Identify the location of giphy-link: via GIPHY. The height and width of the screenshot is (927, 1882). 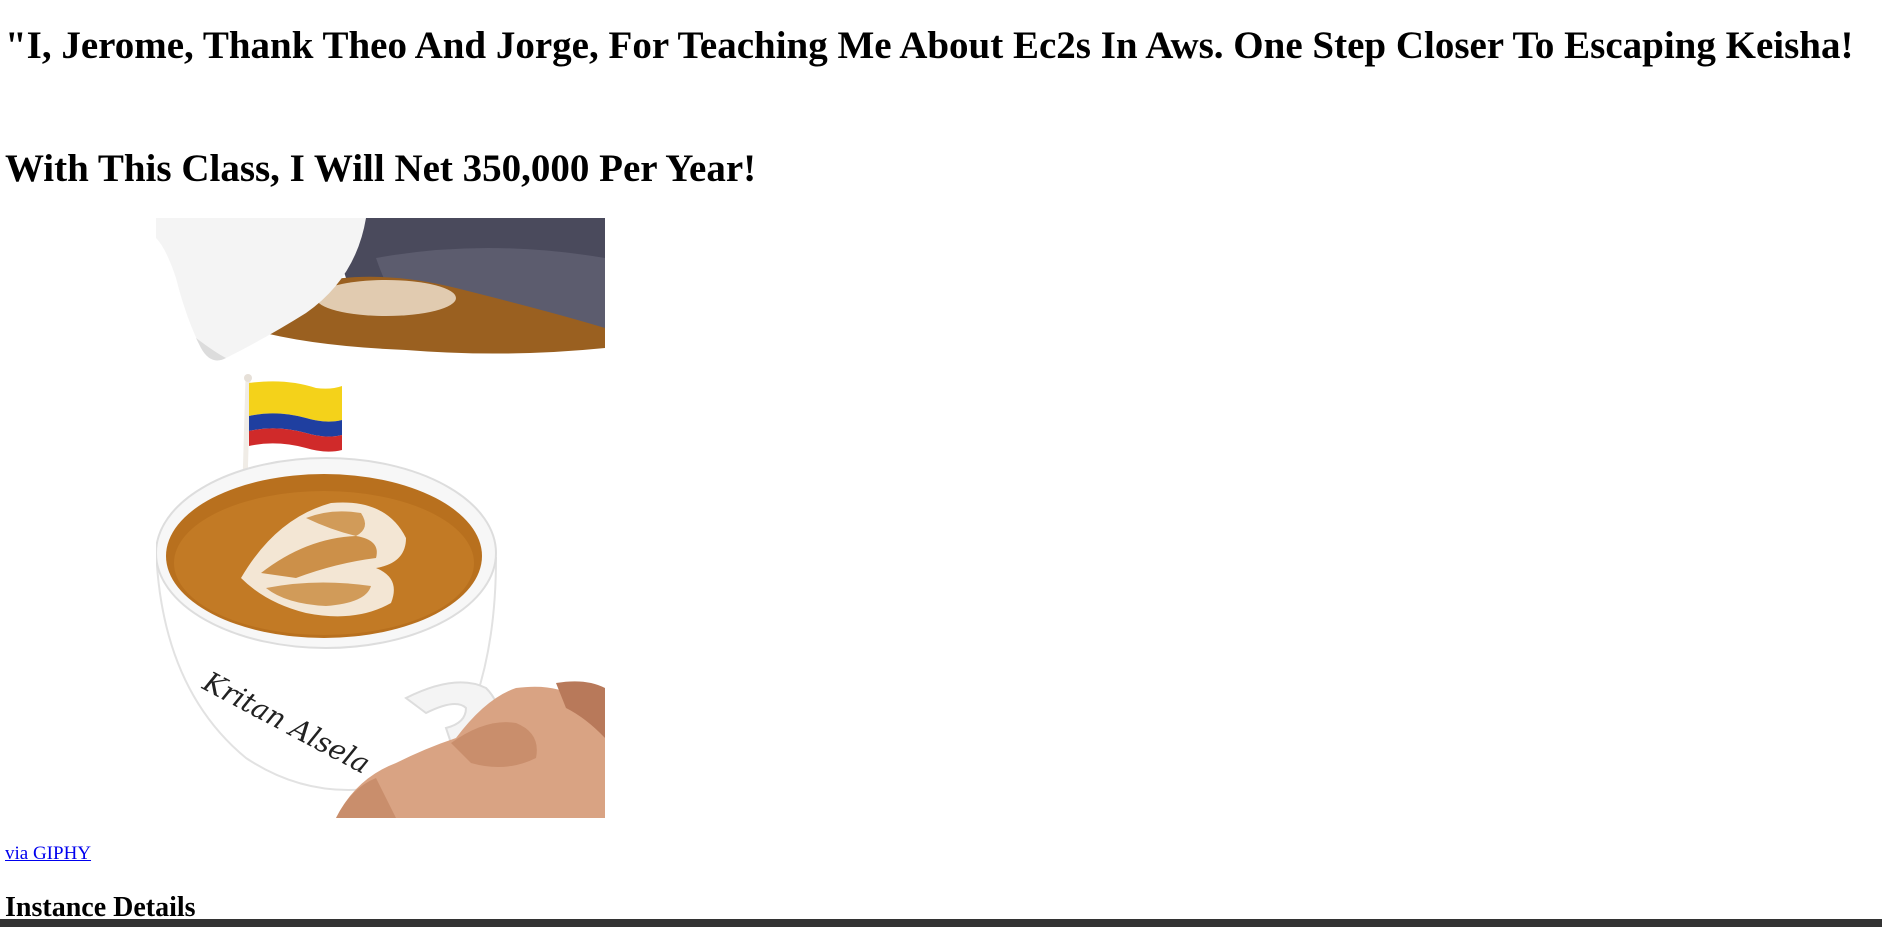
(48, 854).